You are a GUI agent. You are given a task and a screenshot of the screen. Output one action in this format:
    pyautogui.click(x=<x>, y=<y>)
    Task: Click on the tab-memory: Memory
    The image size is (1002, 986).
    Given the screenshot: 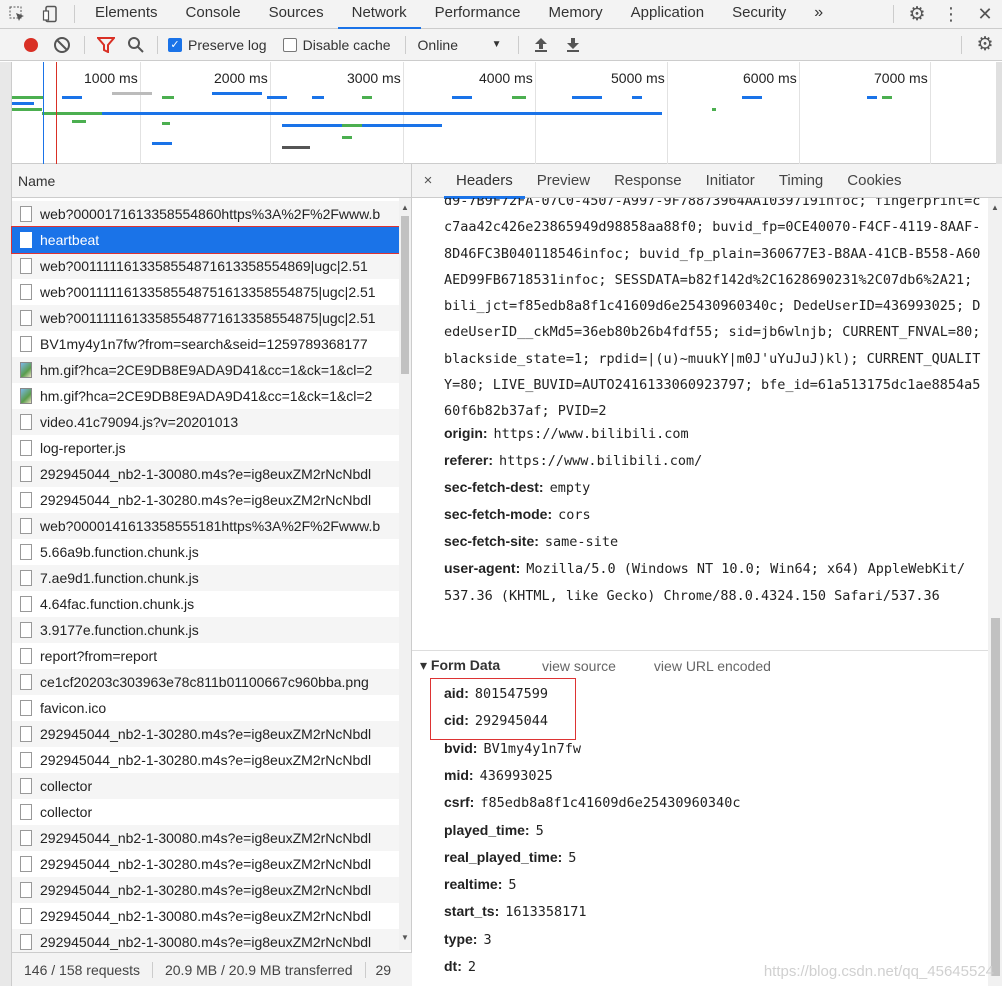 What is the action you would take?
    pyautogui.click(x=576, y=14)
    